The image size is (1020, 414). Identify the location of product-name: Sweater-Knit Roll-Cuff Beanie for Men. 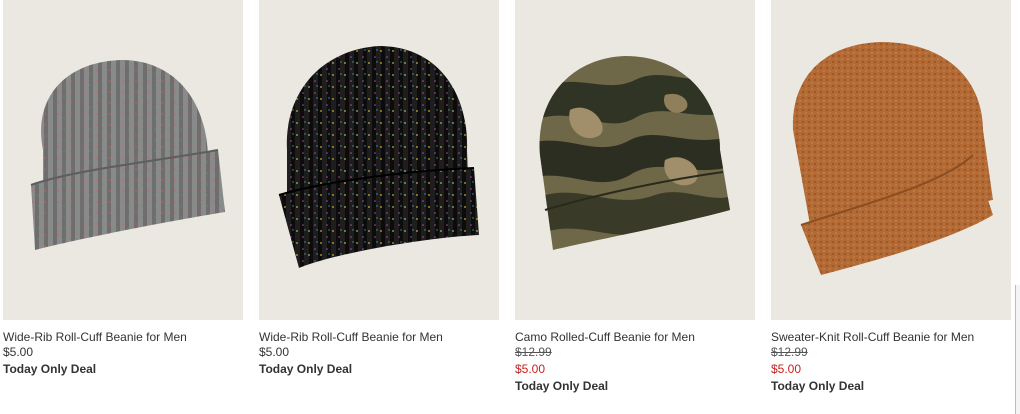
(891, 337).